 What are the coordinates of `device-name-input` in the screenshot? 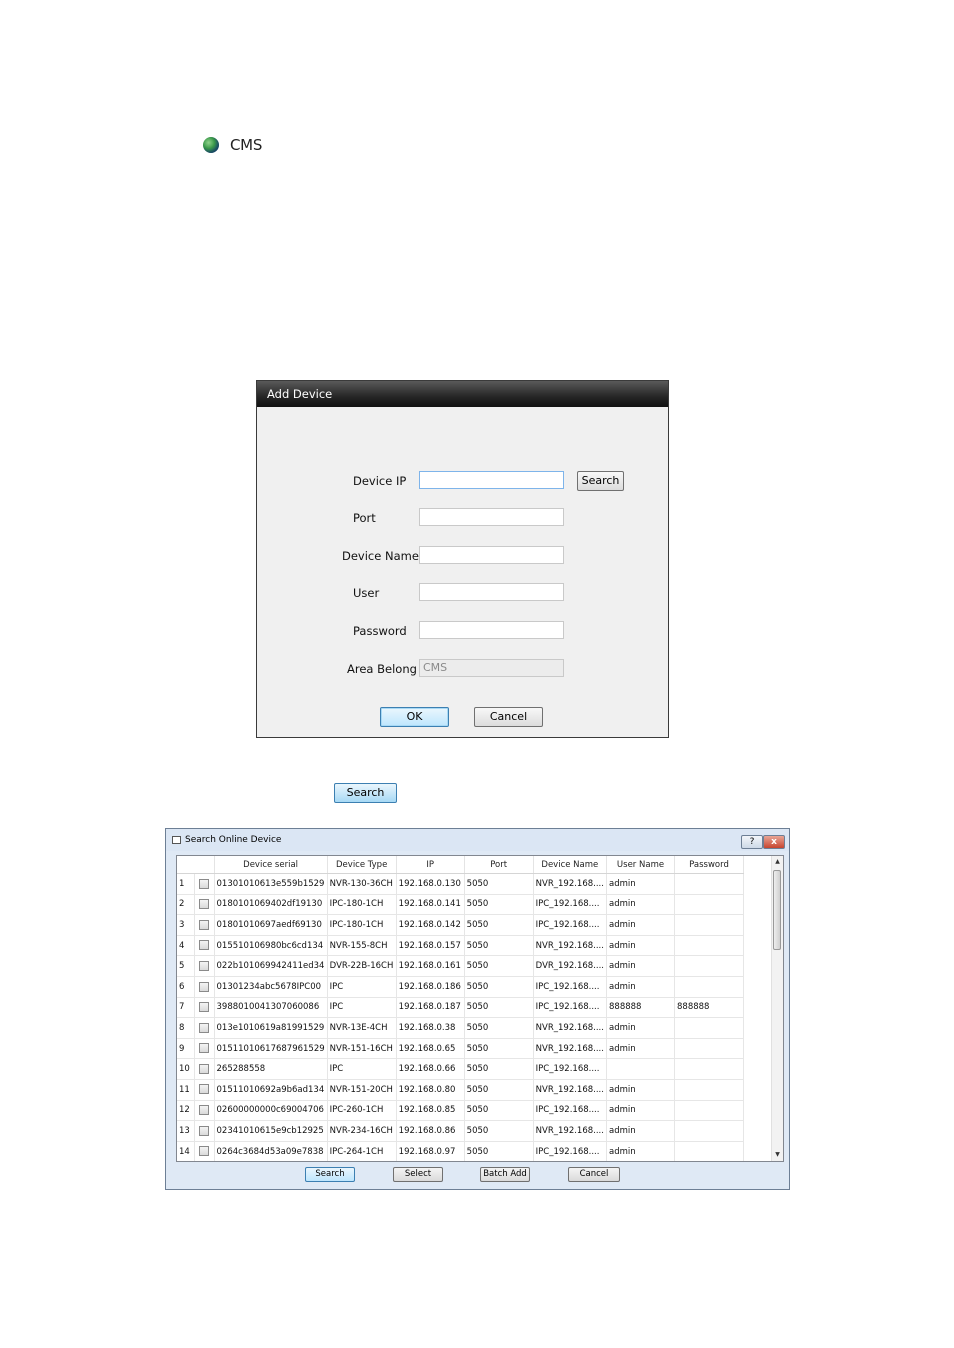 It's located at (491, 555).